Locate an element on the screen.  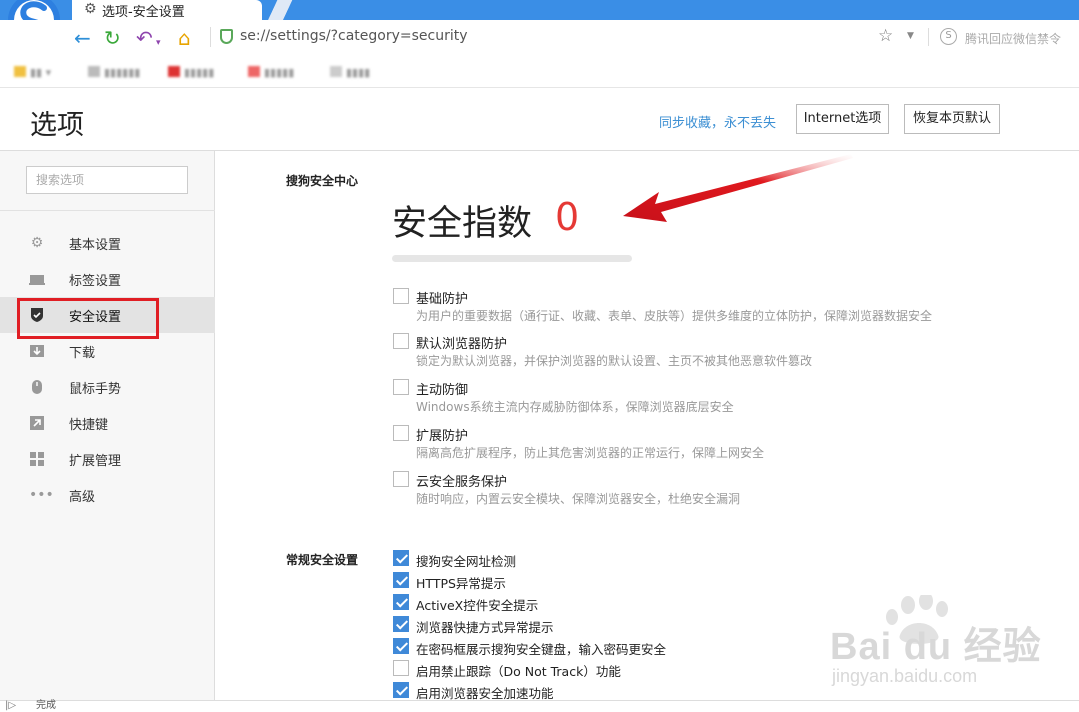
undo-dropdown-icon: ▾ is located at coordinates (158, 43).